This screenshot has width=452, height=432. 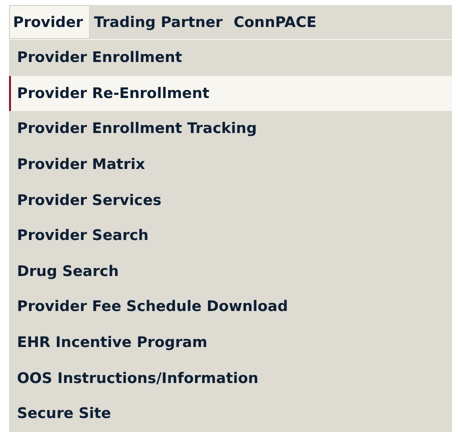 What do you see at coordinates (230, 200) in the screenshot?
I see `menu-item: Provider Services` at bounding box center [230, 200].